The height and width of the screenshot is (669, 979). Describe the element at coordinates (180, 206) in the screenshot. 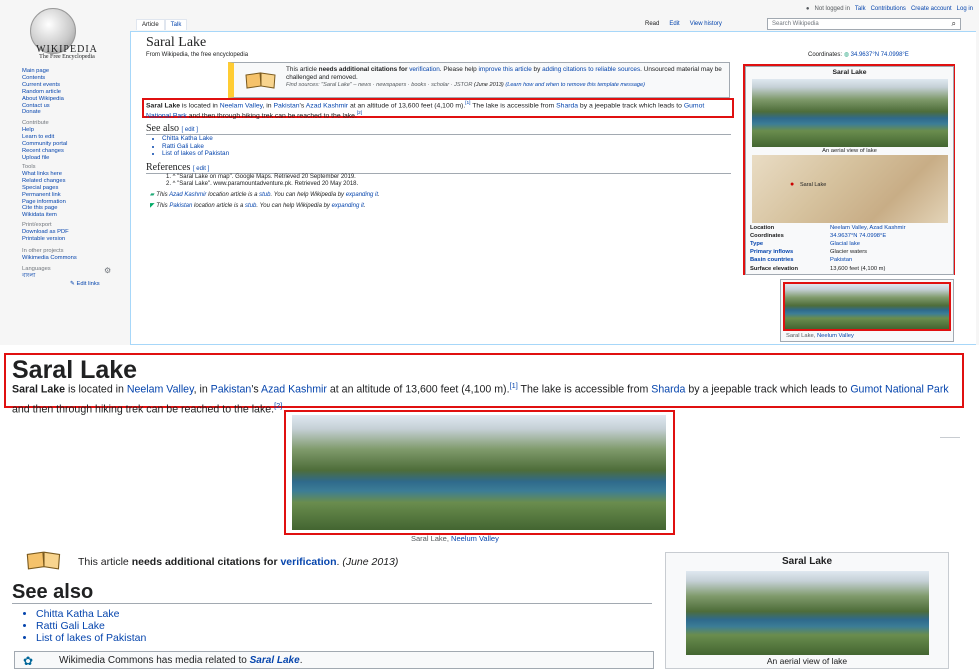

I see `pakistan-stub-link: Pakistan` at that location.